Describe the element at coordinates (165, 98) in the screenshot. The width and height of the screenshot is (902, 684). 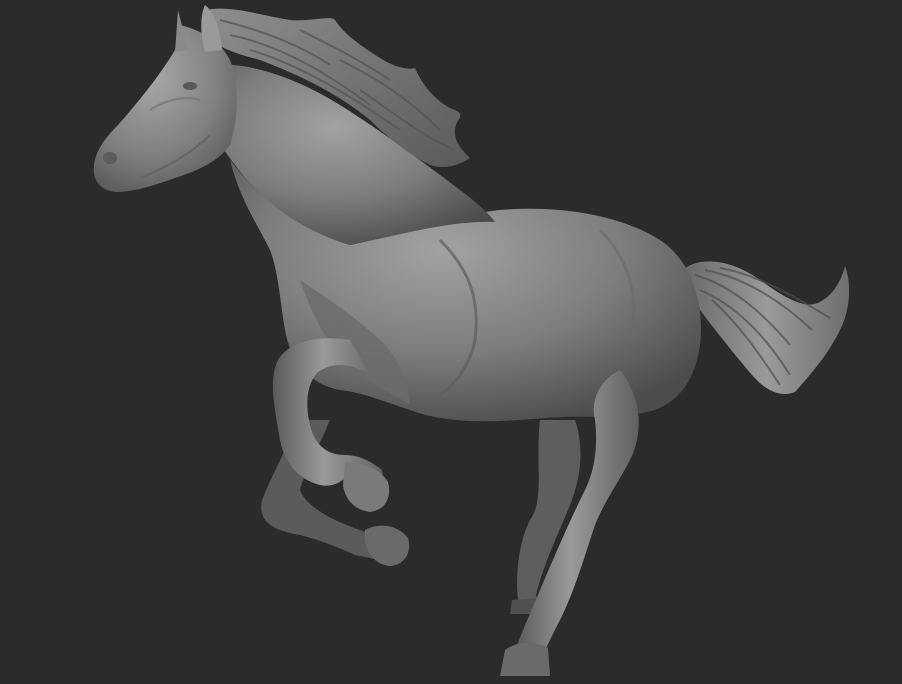
I see `horse-head` at that location.